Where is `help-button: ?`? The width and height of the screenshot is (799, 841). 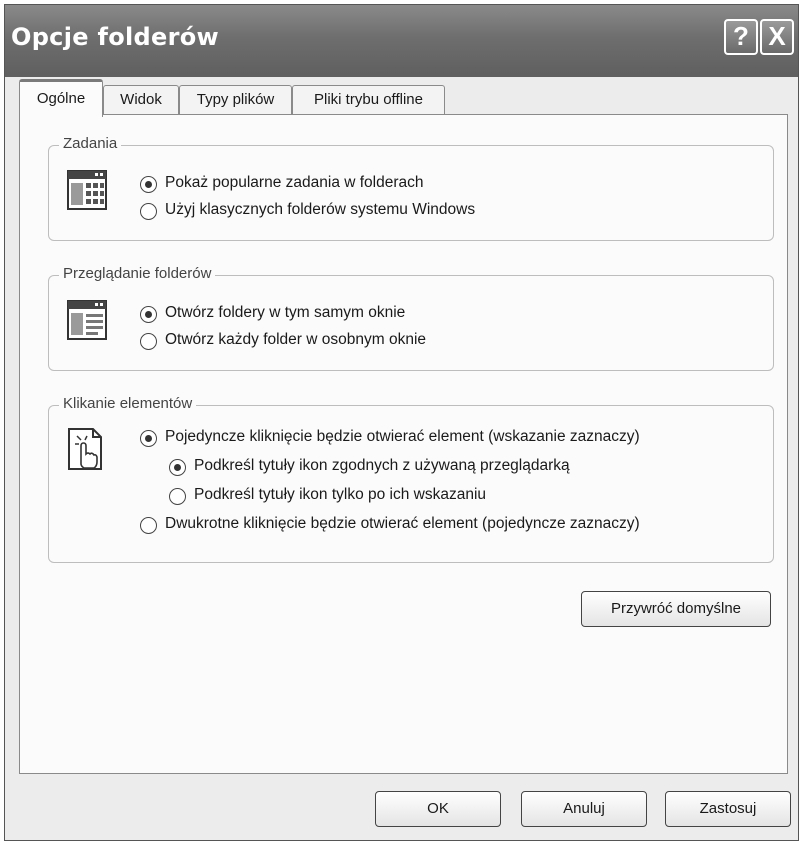
help-button: ? is located at coordinates (741, 37).